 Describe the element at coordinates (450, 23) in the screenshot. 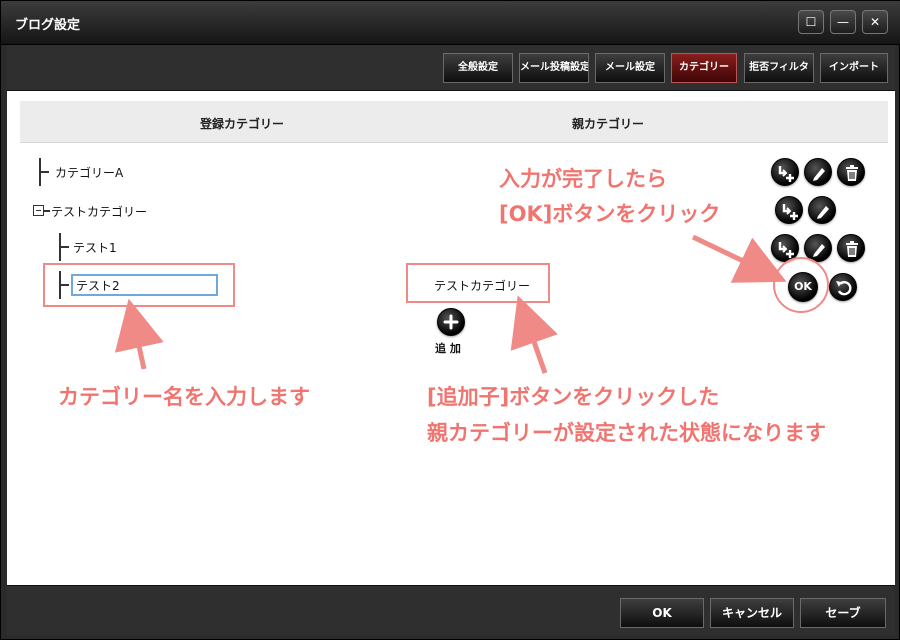

I see `title-bar: ブログ設定 ☐ — ✕` at that location.